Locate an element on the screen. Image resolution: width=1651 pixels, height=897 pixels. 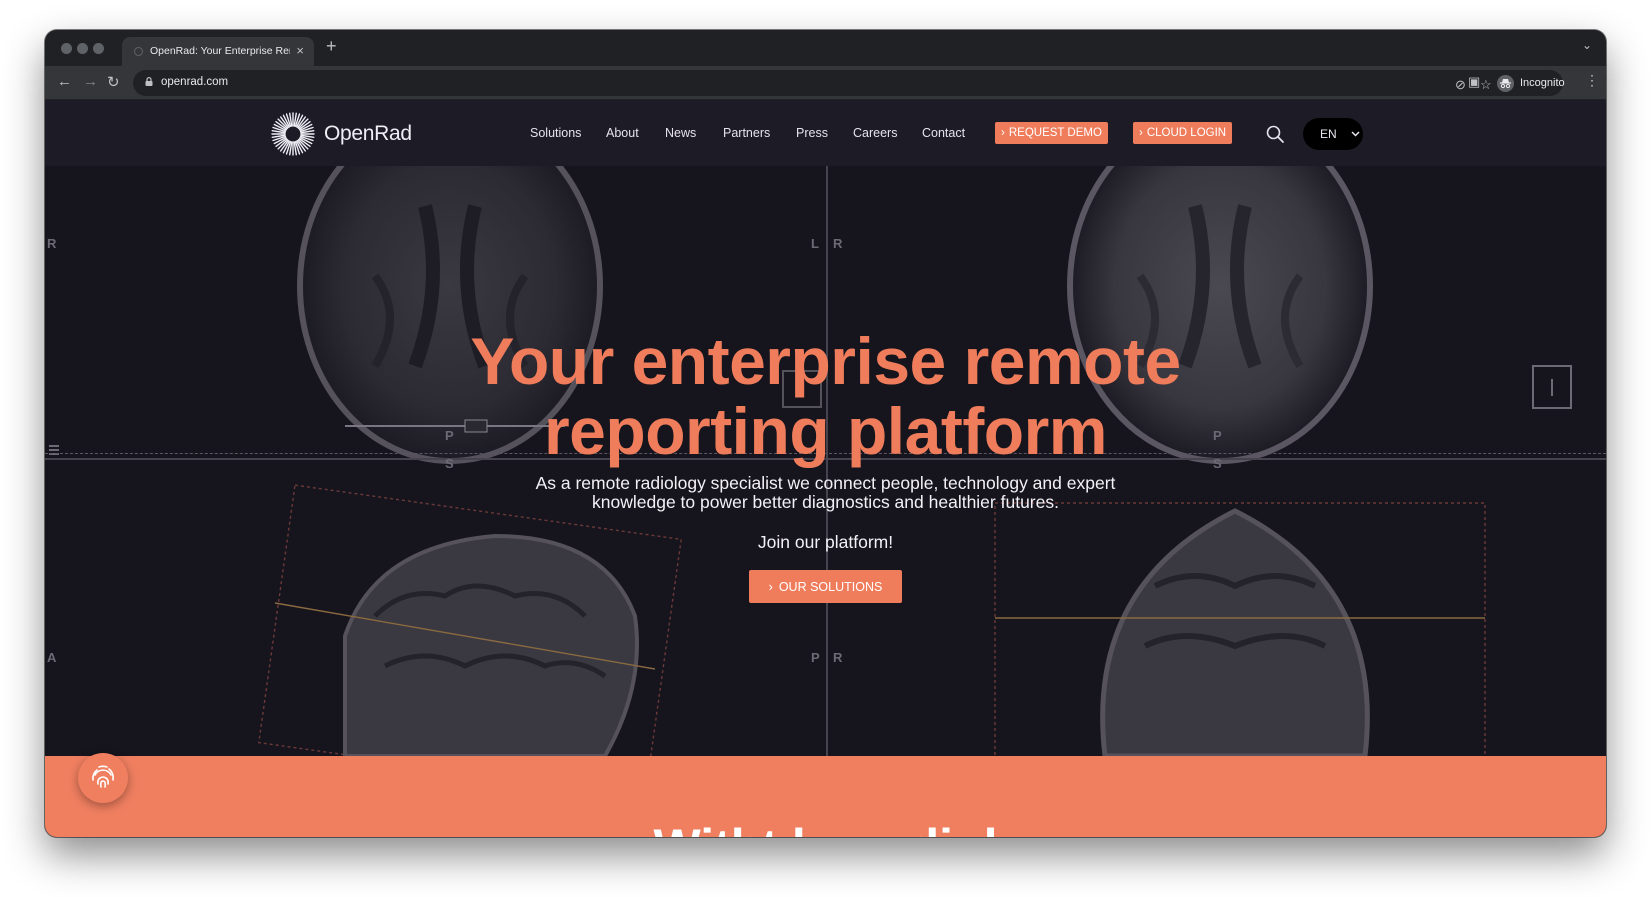
browser-menu-icon: ⋮ is located at coordinates (1592, 80).